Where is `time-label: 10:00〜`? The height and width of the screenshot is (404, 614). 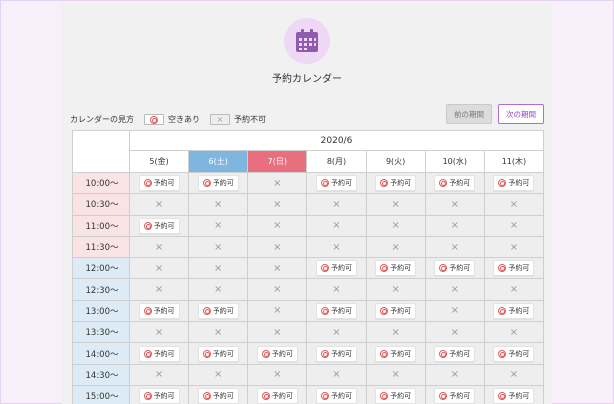
time-label: 10:00〜 is located at coordinates (101, 184).